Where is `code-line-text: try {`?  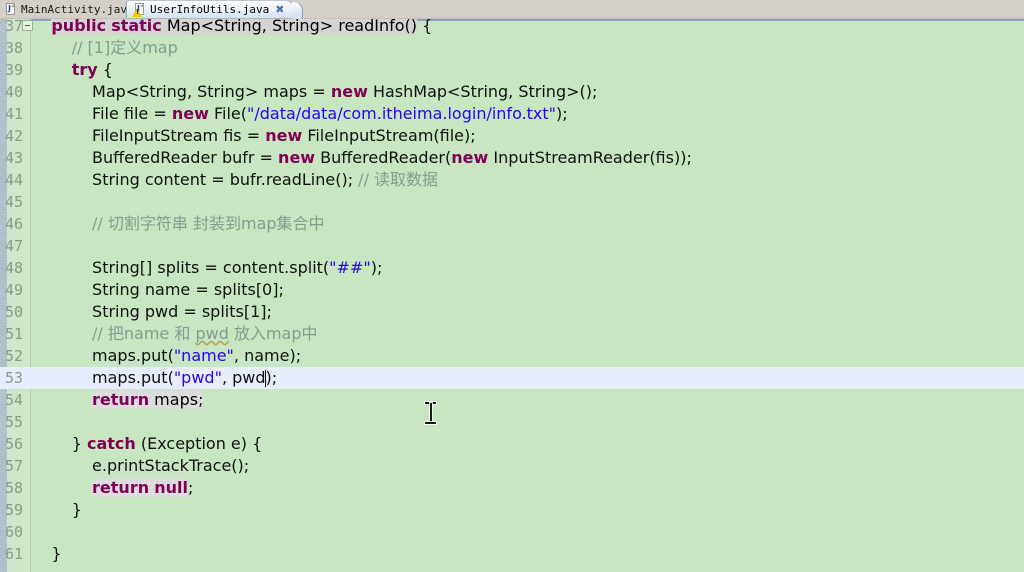
code-line-text: try { is located at coordinates (72, 70).